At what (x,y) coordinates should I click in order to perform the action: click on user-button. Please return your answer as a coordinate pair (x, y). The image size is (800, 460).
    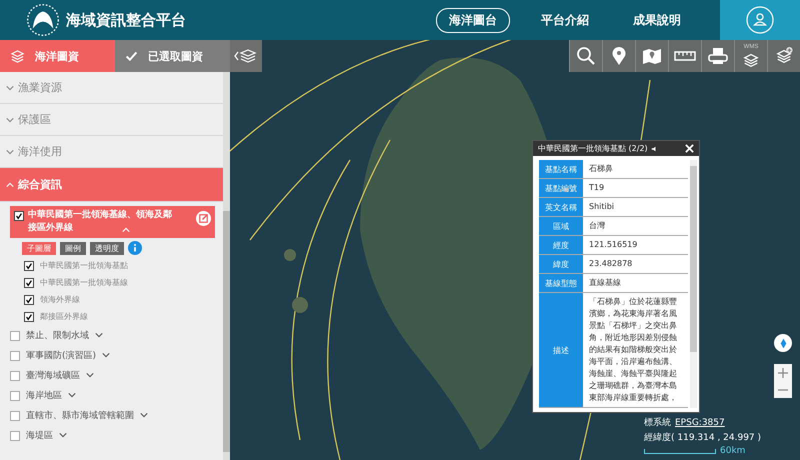
    Looking at the image, I should click on (760, 20).